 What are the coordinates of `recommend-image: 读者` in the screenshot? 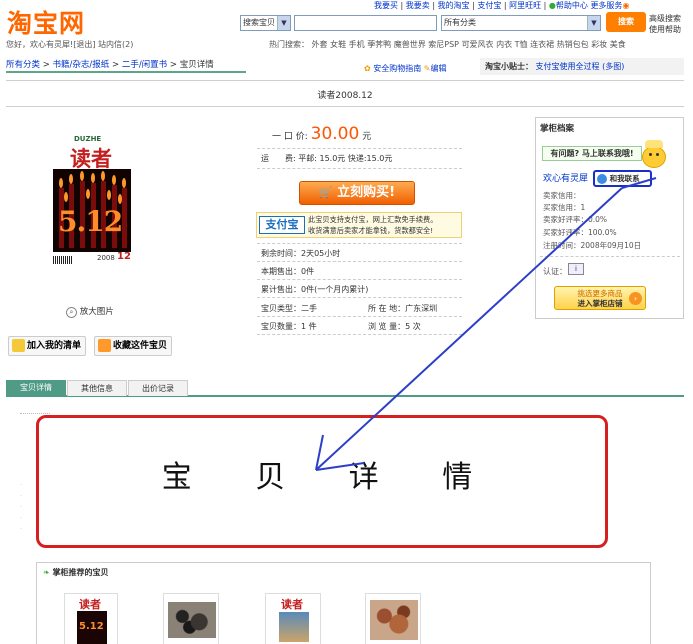 It's located at (294, 620).